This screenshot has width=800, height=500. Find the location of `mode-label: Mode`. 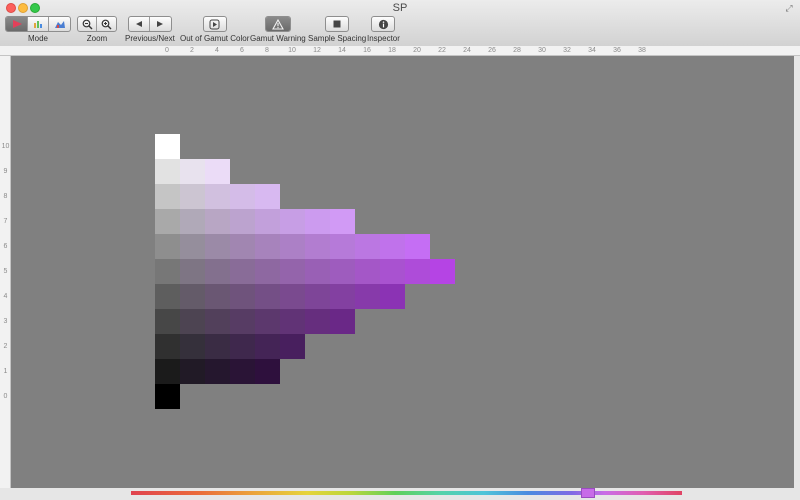

mode-label: Mode is located at coordinates (37, 38).